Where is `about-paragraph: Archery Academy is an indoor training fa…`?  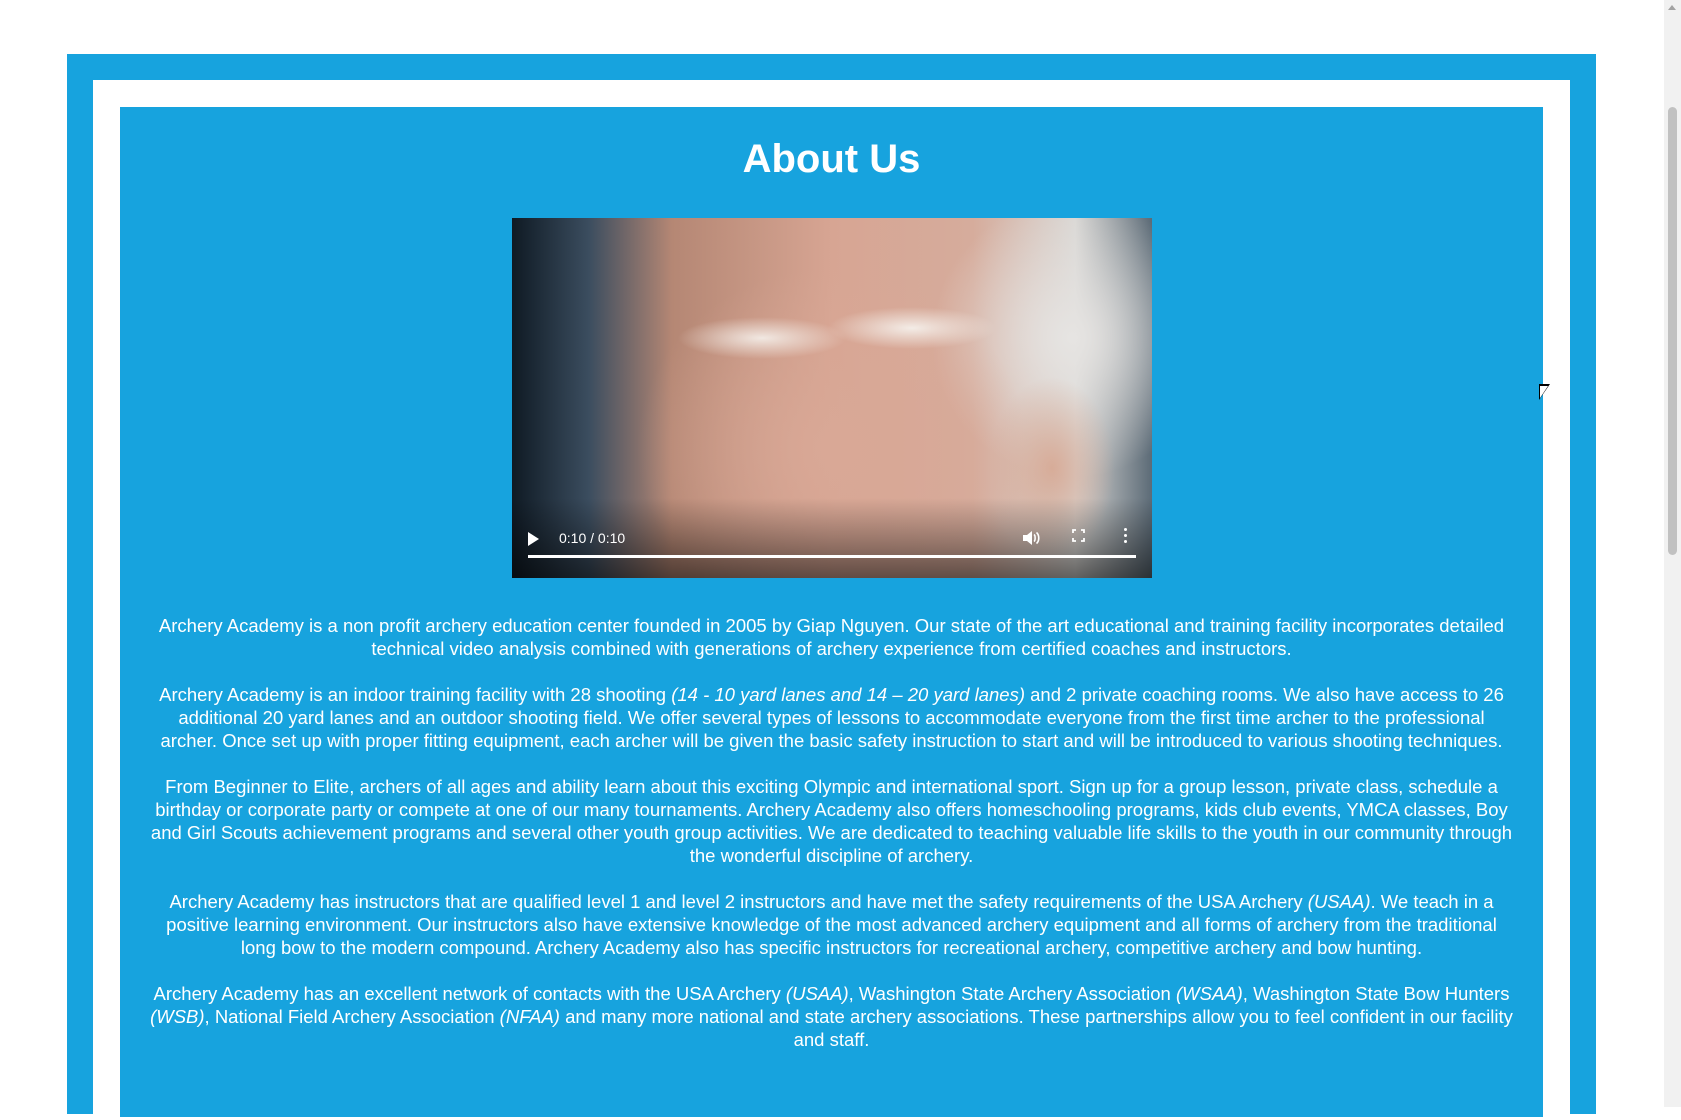
about-paragraph: Archery Academy is an indoor training fa… is located at coordinates (831, 717).